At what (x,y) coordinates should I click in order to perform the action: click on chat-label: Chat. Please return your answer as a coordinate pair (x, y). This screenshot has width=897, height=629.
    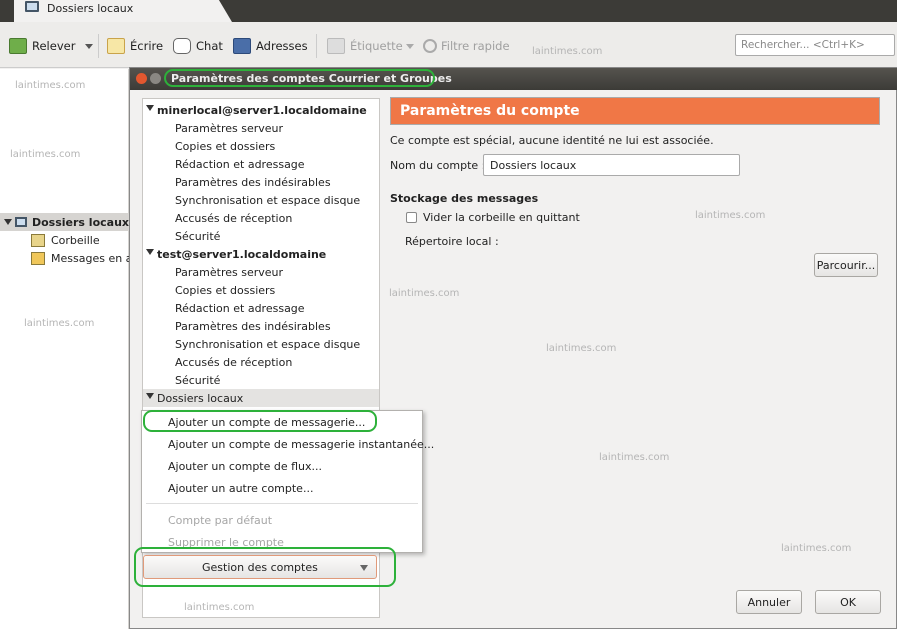
    Looking at the image, I should click on (209, 46).